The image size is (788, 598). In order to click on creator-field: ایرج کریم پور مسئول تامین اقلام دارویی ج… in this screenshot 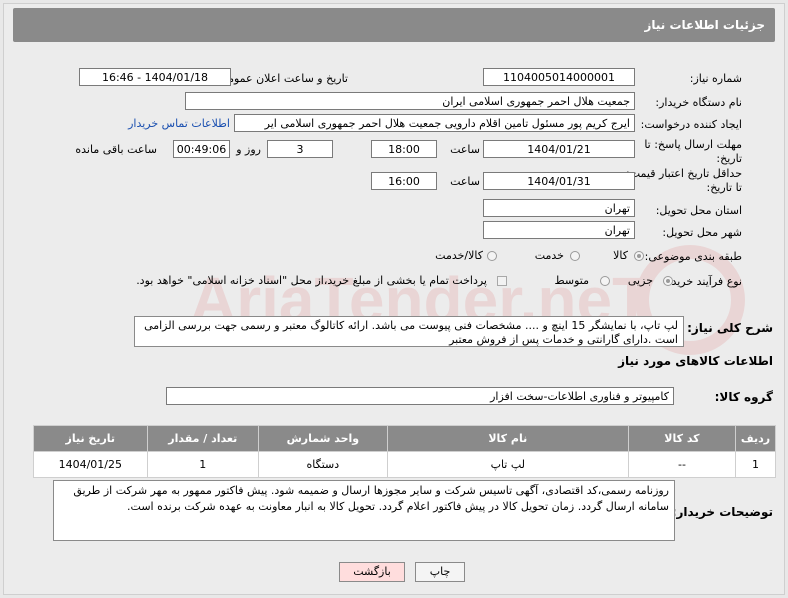, I will do `click(434, 123)`.